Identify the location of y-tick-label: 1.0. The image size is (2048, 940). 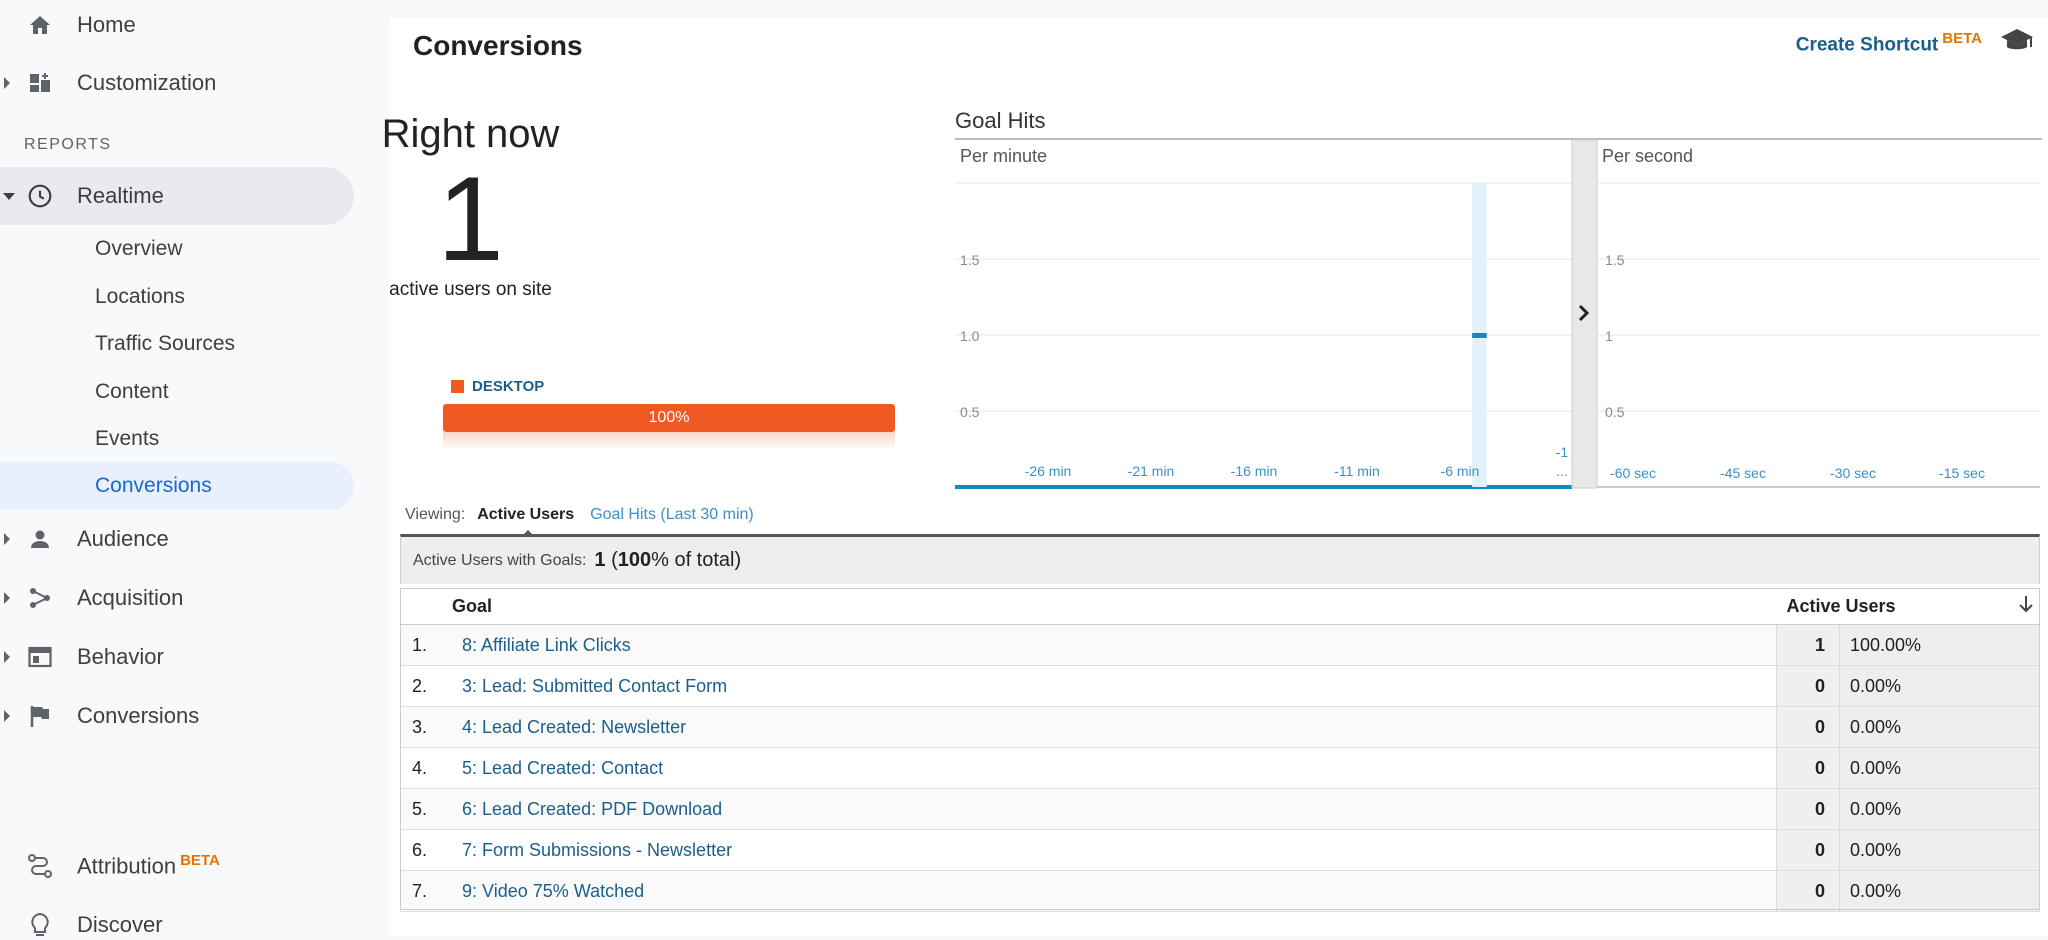
(970, 336).